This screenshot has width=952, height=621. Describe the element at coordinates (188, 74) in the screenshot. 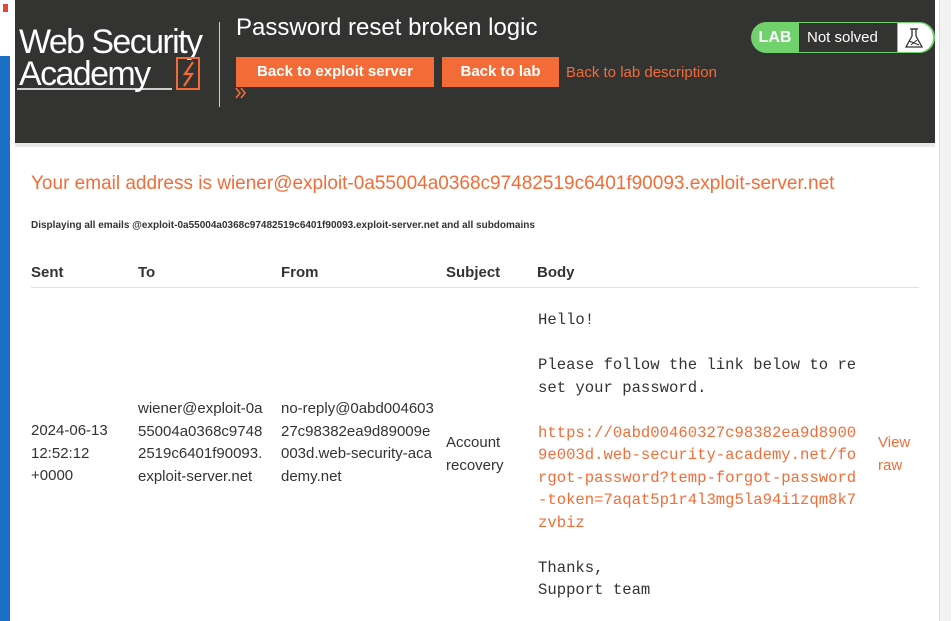

I see `logo-bolt-stroke` at that location.